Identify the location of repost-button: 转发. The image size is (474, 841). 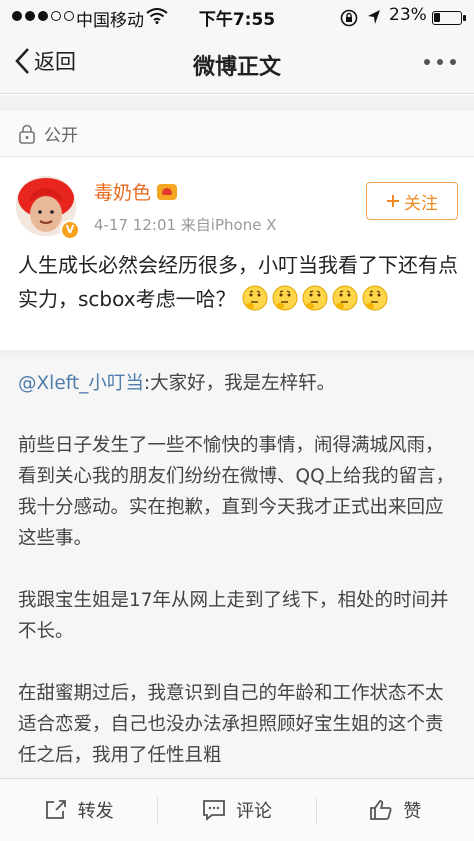
(78, 810).